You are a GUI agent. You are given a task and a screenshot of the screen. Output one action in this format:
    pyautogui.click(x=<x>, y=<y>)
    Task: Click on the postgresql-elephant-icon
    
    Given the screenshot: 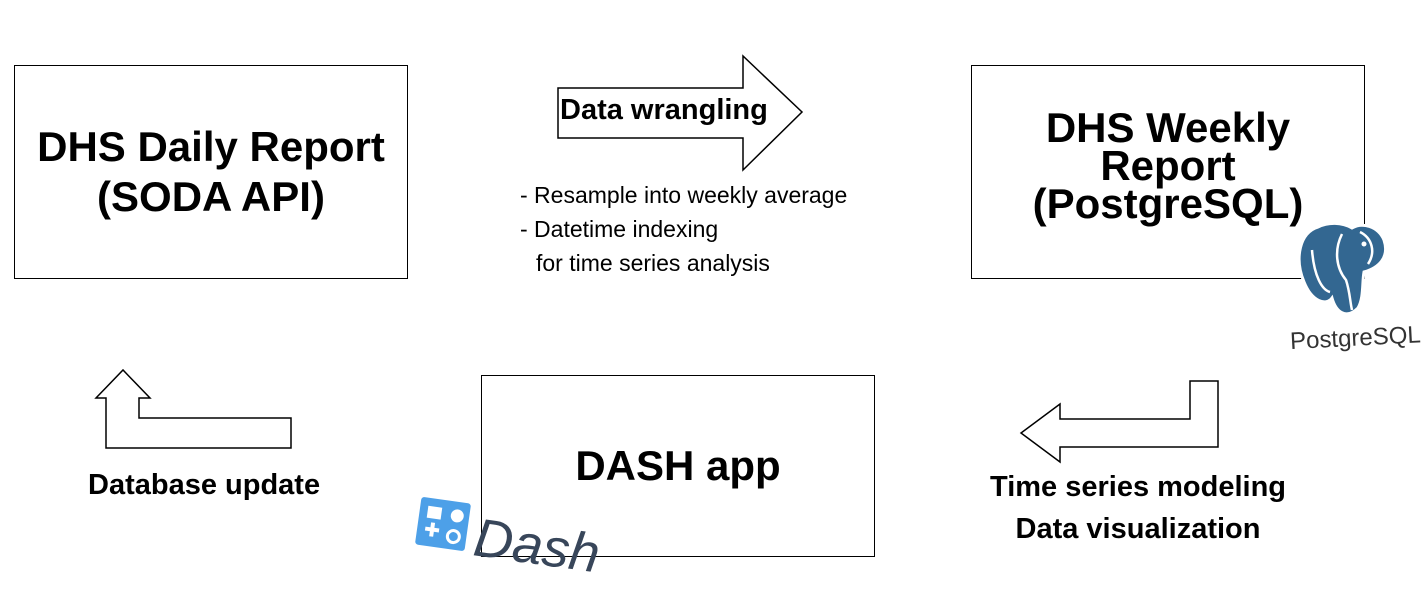 What is the action you would take?
    pyautogui.click(x=1342, y=268)
    